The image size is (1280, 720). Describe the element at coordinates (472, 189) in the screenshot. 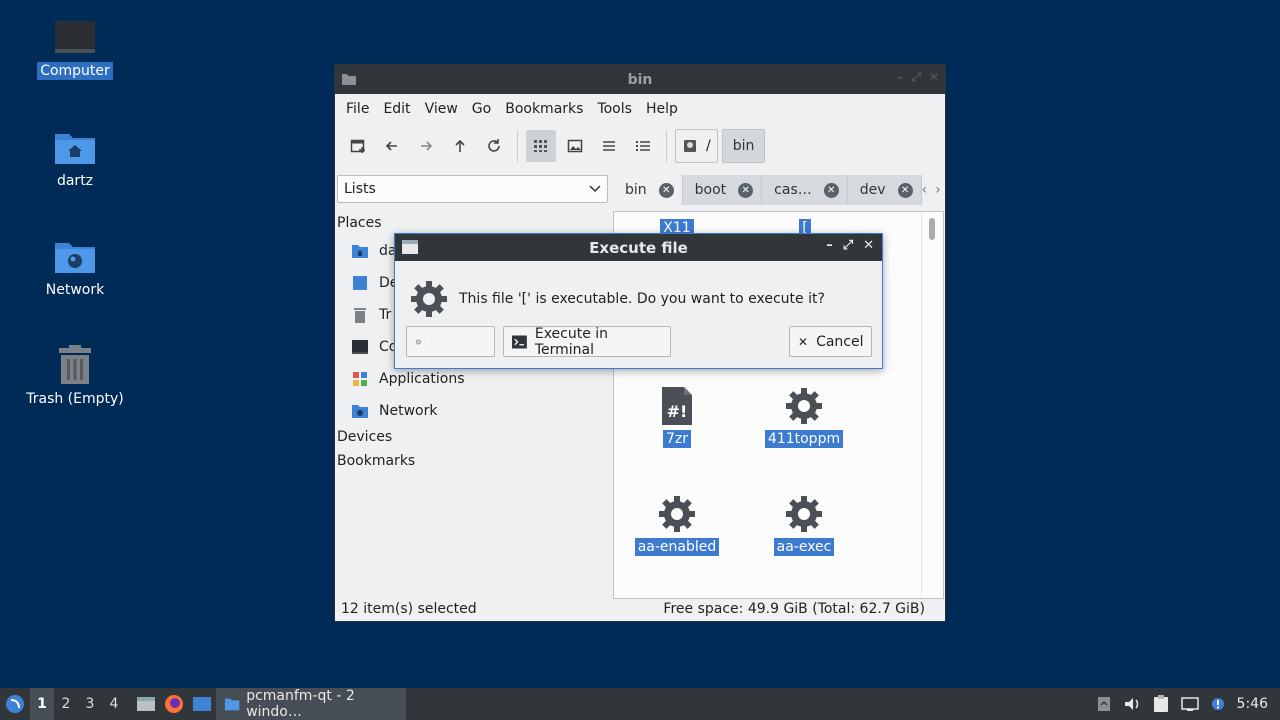

I see `sidebar-mode-select: Lists` at that location.